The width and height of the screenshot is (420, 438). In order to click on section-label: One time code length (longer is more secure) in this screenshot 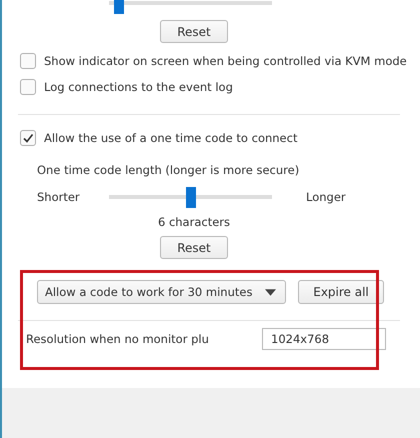, I will do `click(168, 170)`.